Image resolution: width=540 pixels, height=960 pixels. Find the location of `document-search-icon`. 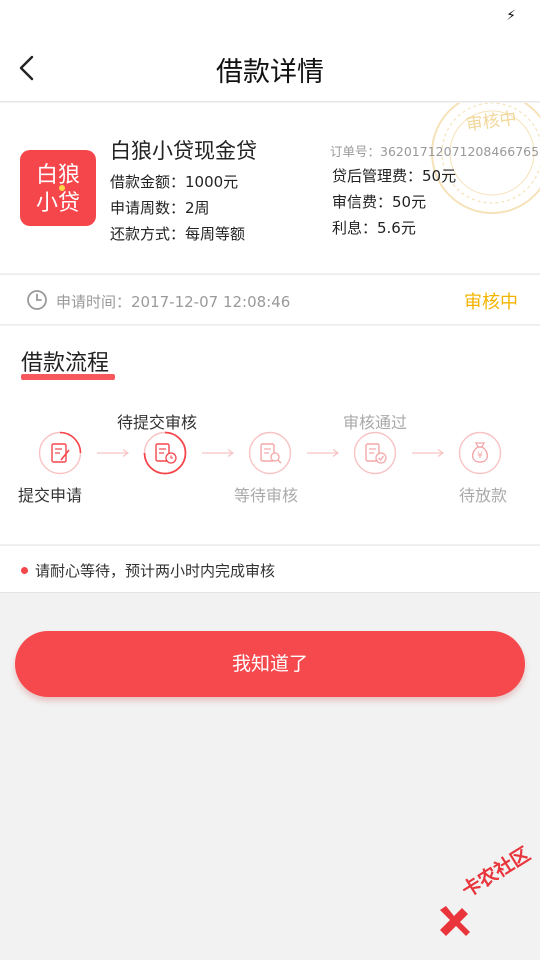

document-search-icon is located at coordinates (270, 453).